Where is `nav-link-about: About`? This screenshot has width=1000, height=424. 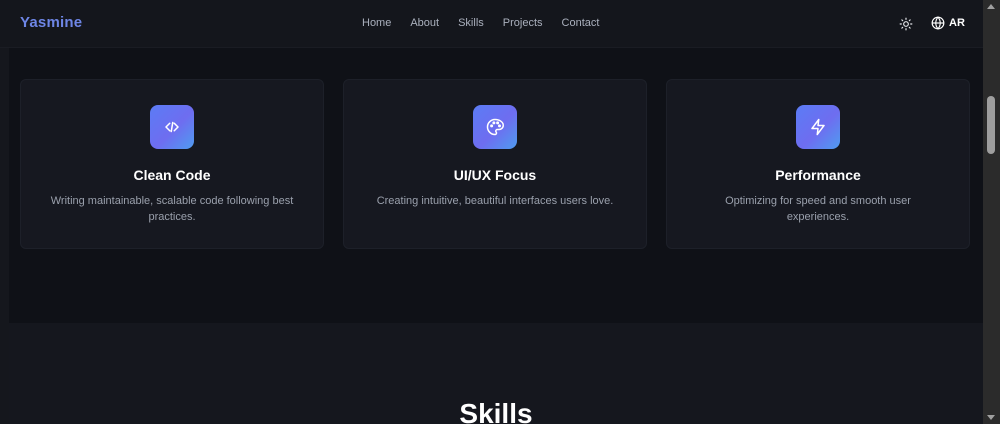
nav-link-about: About is located at coordinates (424, 23).